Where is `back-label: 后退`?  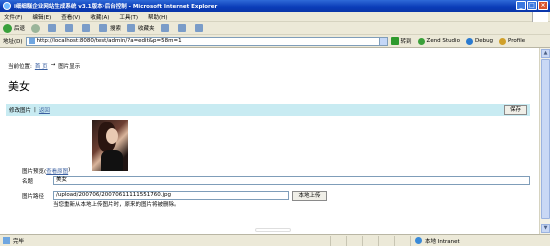
back-label: 后退 is located at coordinates (20, 29).